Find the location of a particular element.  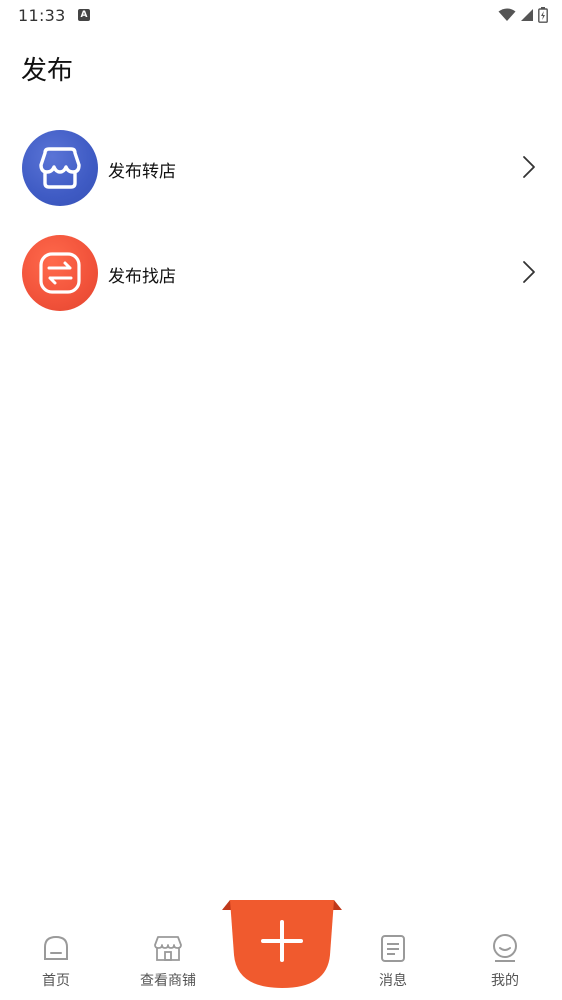

notification-icon: A is located at coordinates (84, 15).